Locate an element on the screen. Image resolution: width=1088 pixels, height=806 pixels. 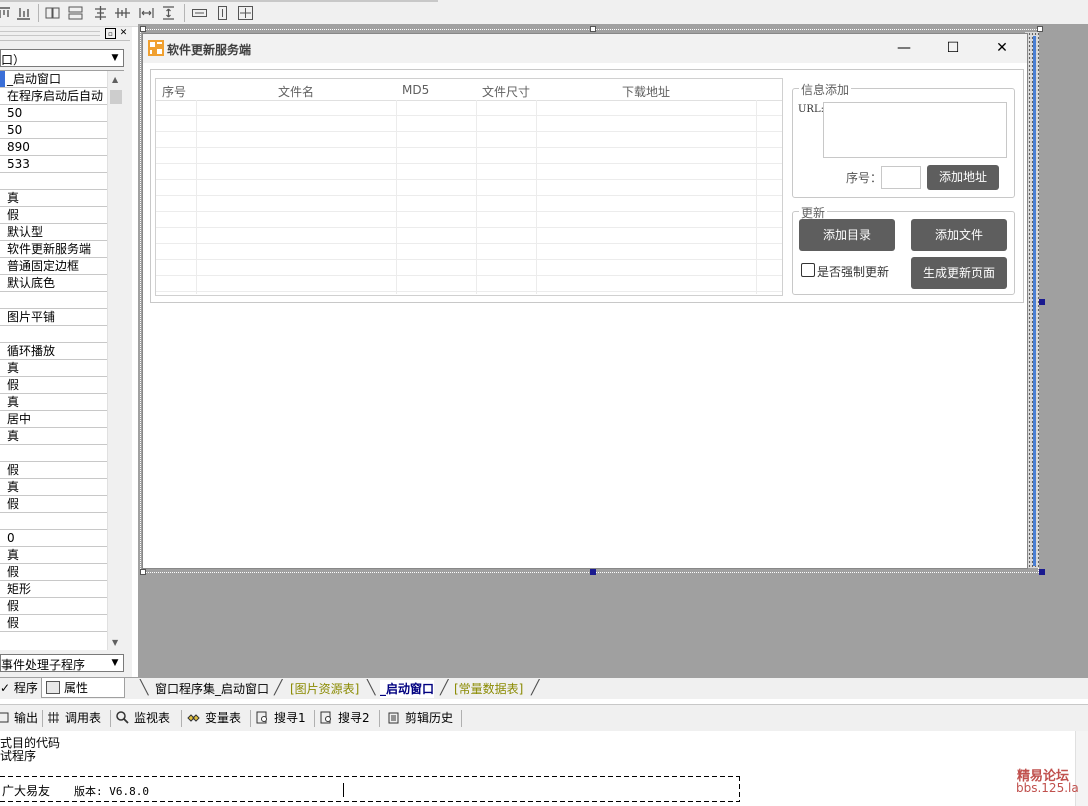
property-value-row: 循环播放 is located at coordinates (53, 351).